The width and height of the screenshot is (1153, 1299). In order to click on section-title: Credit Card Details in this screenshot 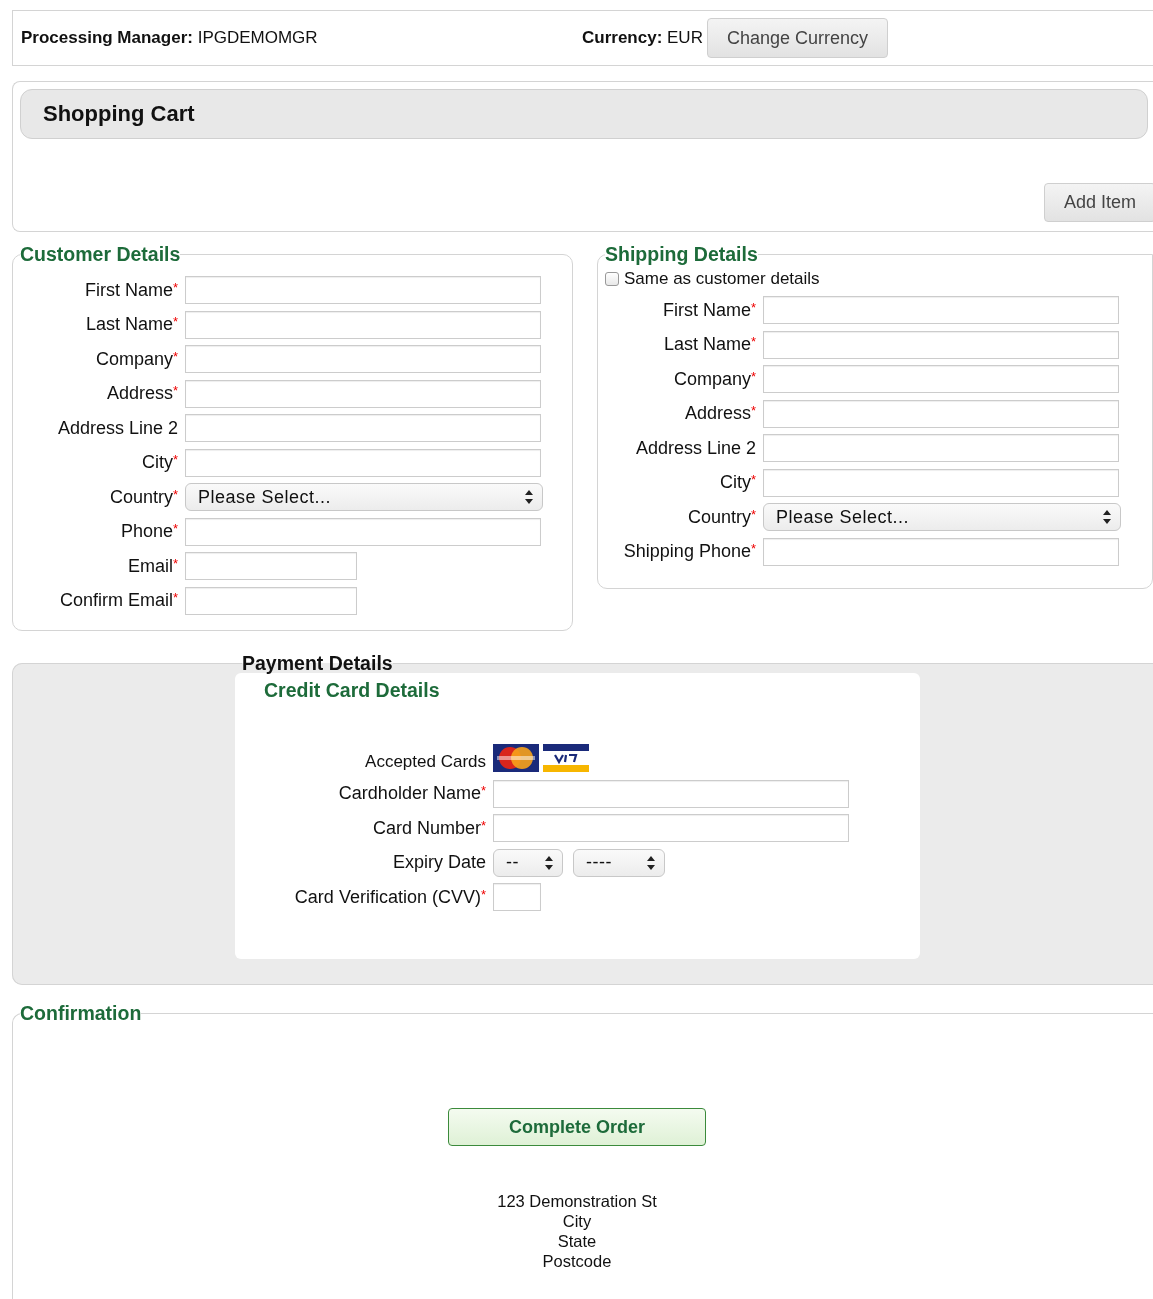, I will do `click(352, 690)`.